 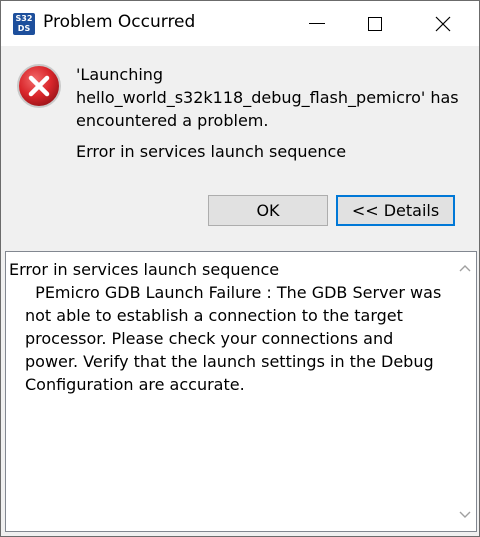 I want to click on error-icon, so click(x=39, y=86).